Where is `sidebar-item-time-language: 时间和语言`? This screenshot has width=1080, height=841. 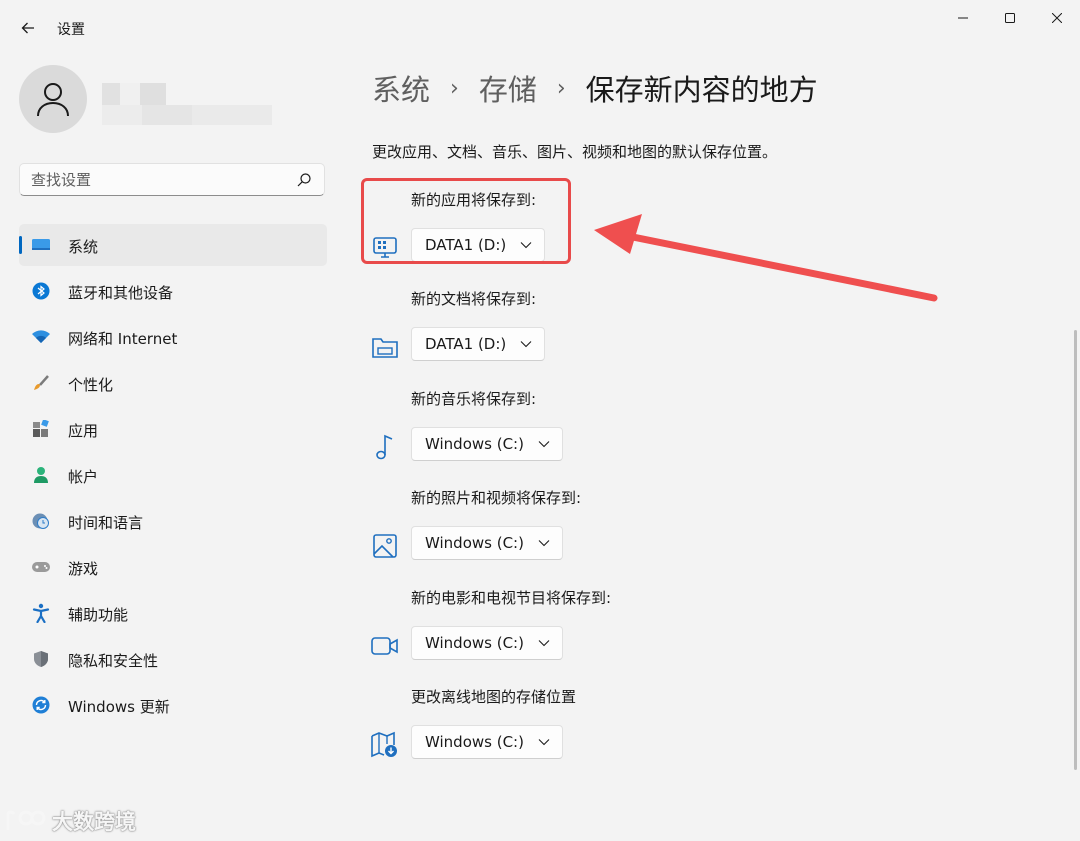 sidebar-item-time-language: 时间和语言 is located at coordinates (173, 521).